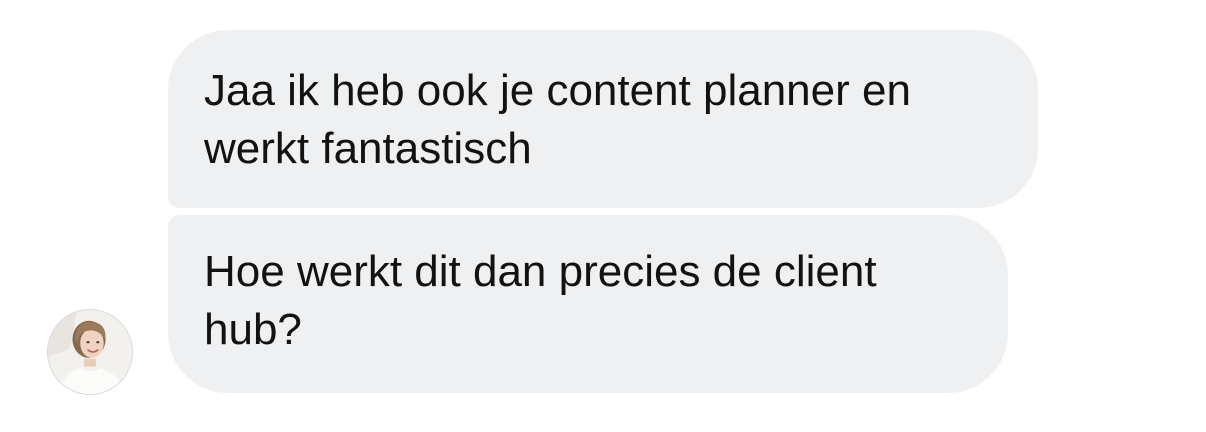 The image size is (1206, 432). I want to click on message-1-line-1: Jaa ik heb ook je content planner en, so click(557, 90).